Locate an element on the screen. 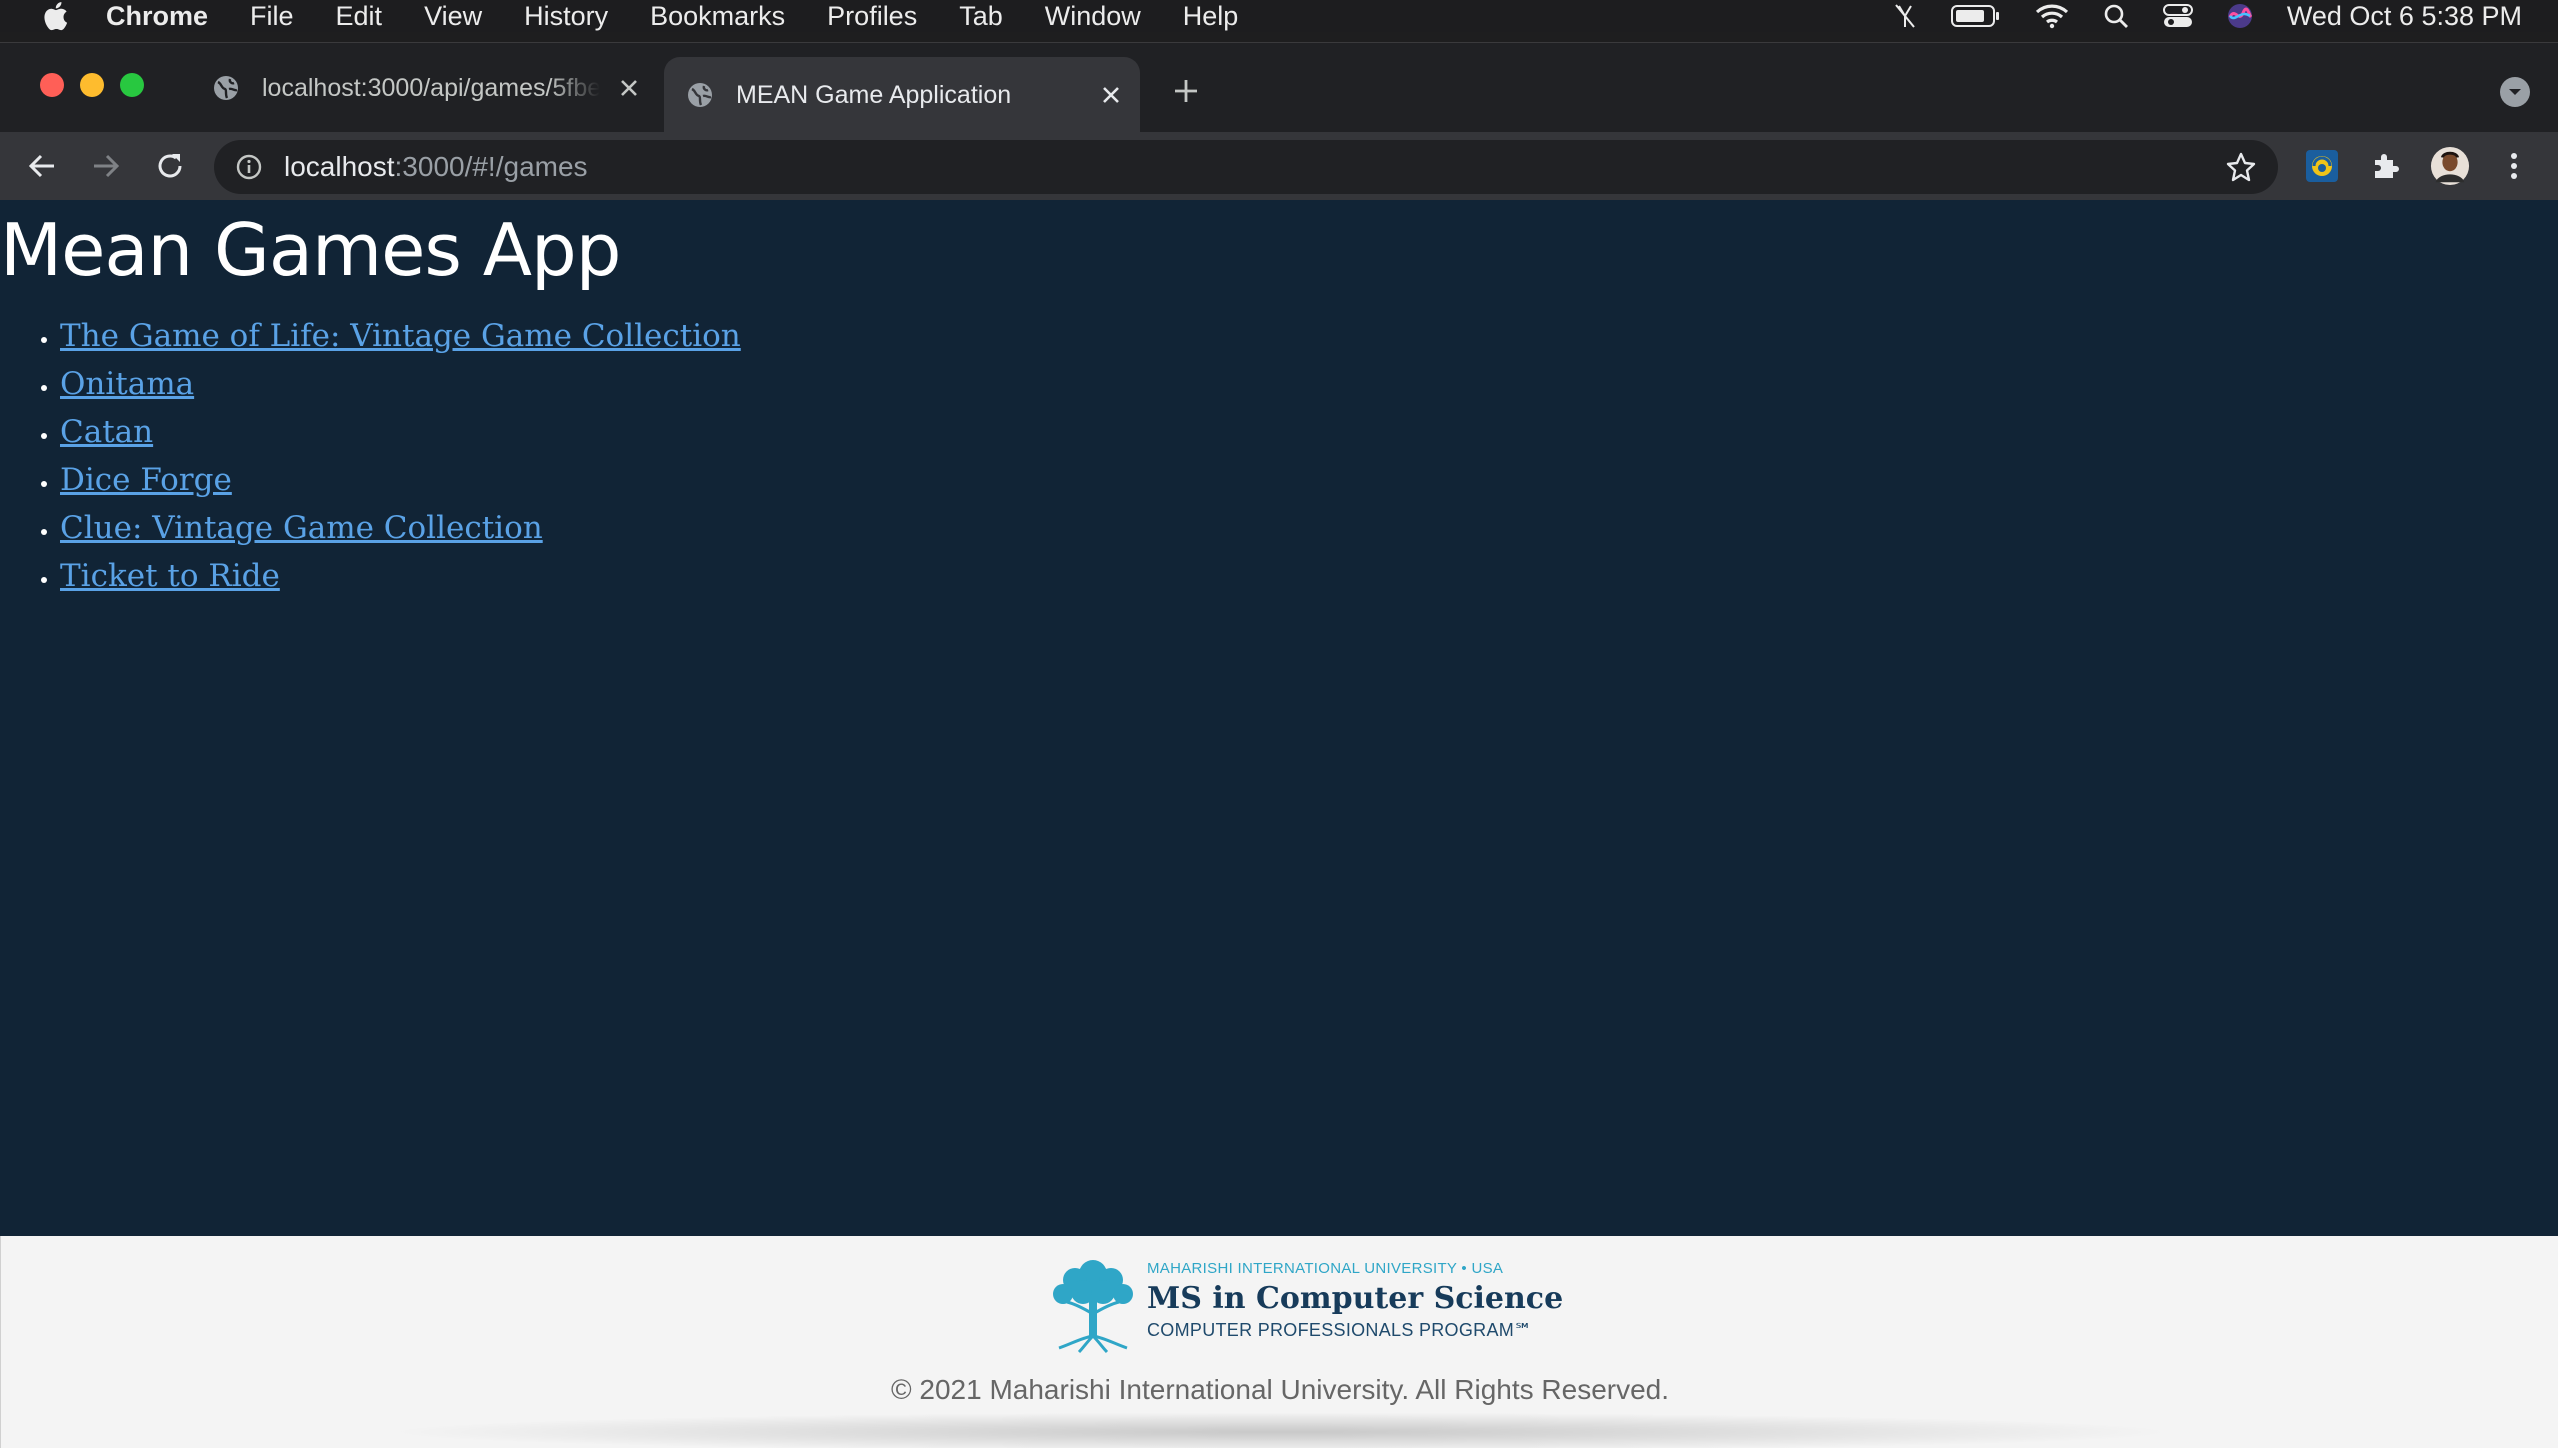 The width and height of the screenshot is (2558, 1448). profile-avatar is located at coordinates (2450, 166).